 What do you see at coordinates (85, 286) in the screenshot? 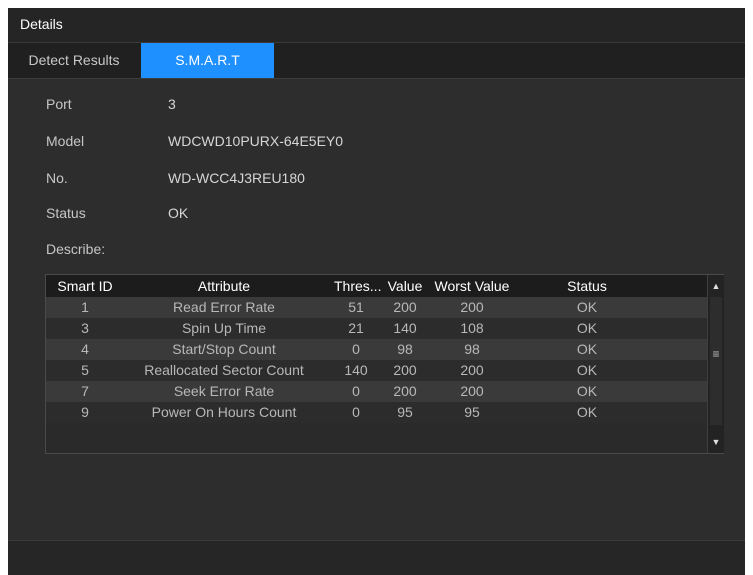
I see `header-smart-id: Smart ID` at bounding box center [85, 286].